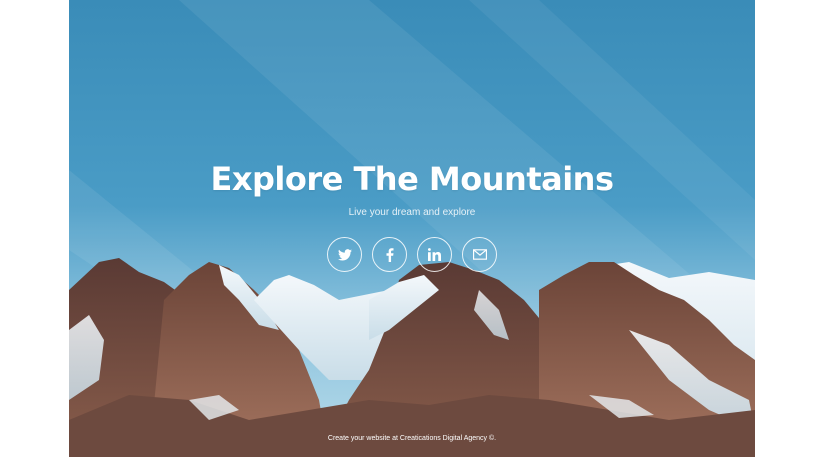 Image resolution: width=824 pixels, height=457 pixels. I want to click on facebook-button, so click(389, 254).